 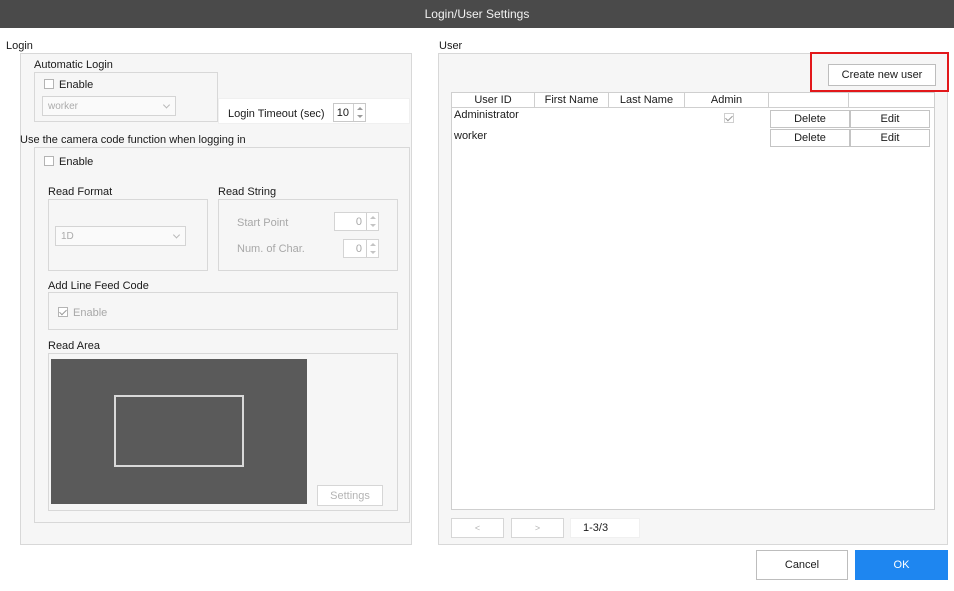 I want to click on read-format-value: 1D, so click(x=67, y=236).